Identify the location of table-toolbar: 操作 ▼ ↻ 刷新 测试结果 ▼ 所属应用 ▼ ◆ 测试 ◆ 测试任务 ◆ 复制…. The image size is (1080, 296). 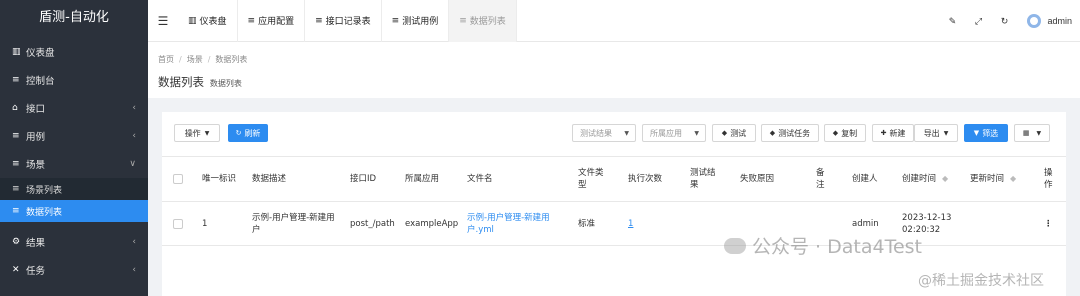
(614, 133).